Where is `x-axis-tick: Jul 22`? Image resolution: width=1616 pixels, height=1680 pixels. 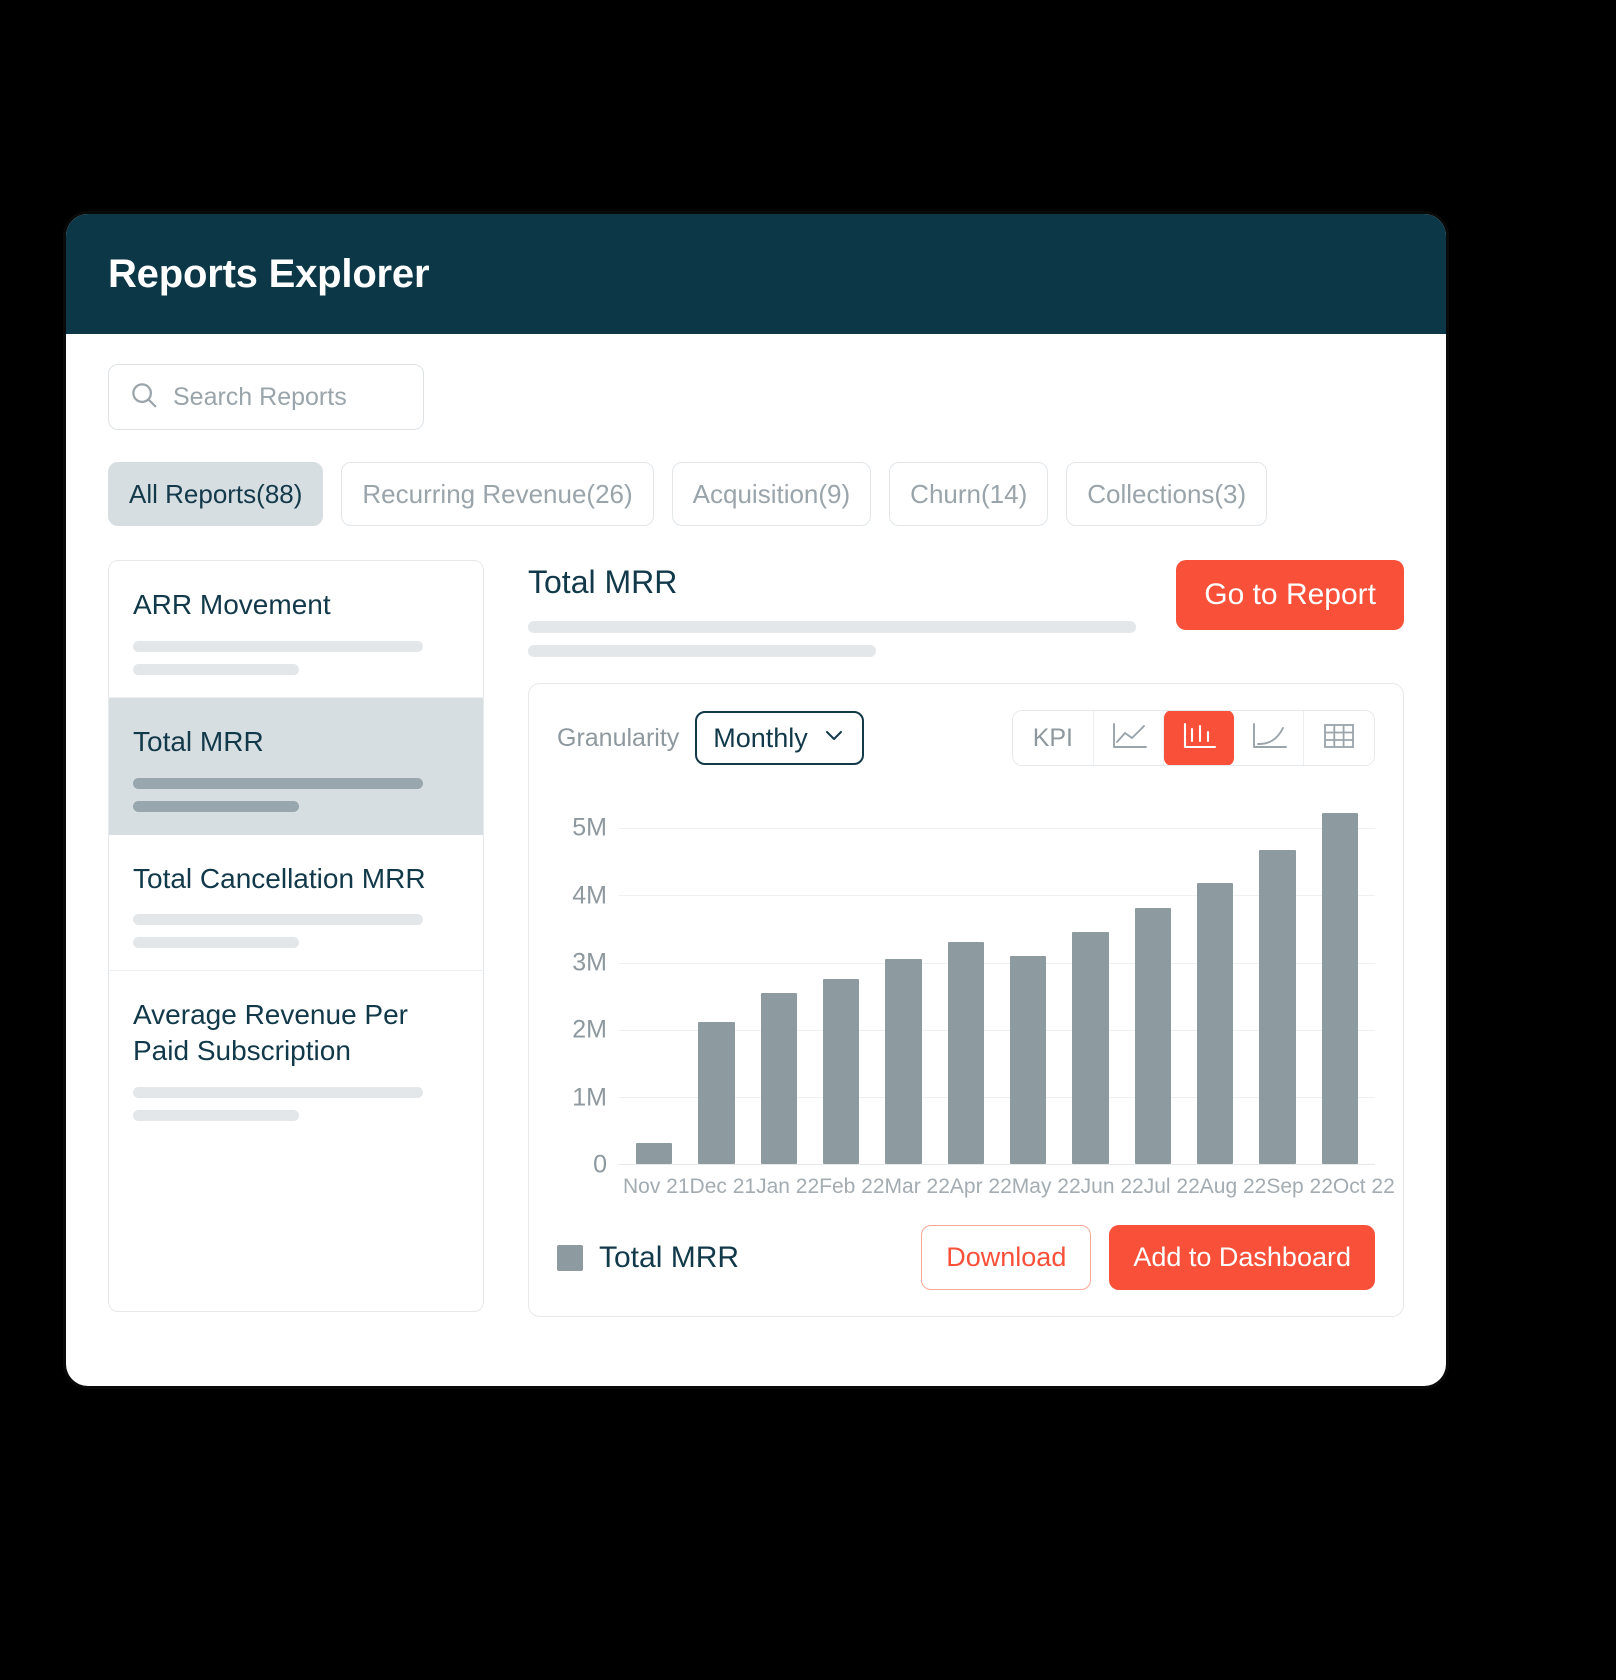
x-axis-tick: Jul 22 is located at coordinates (1171, 1186).